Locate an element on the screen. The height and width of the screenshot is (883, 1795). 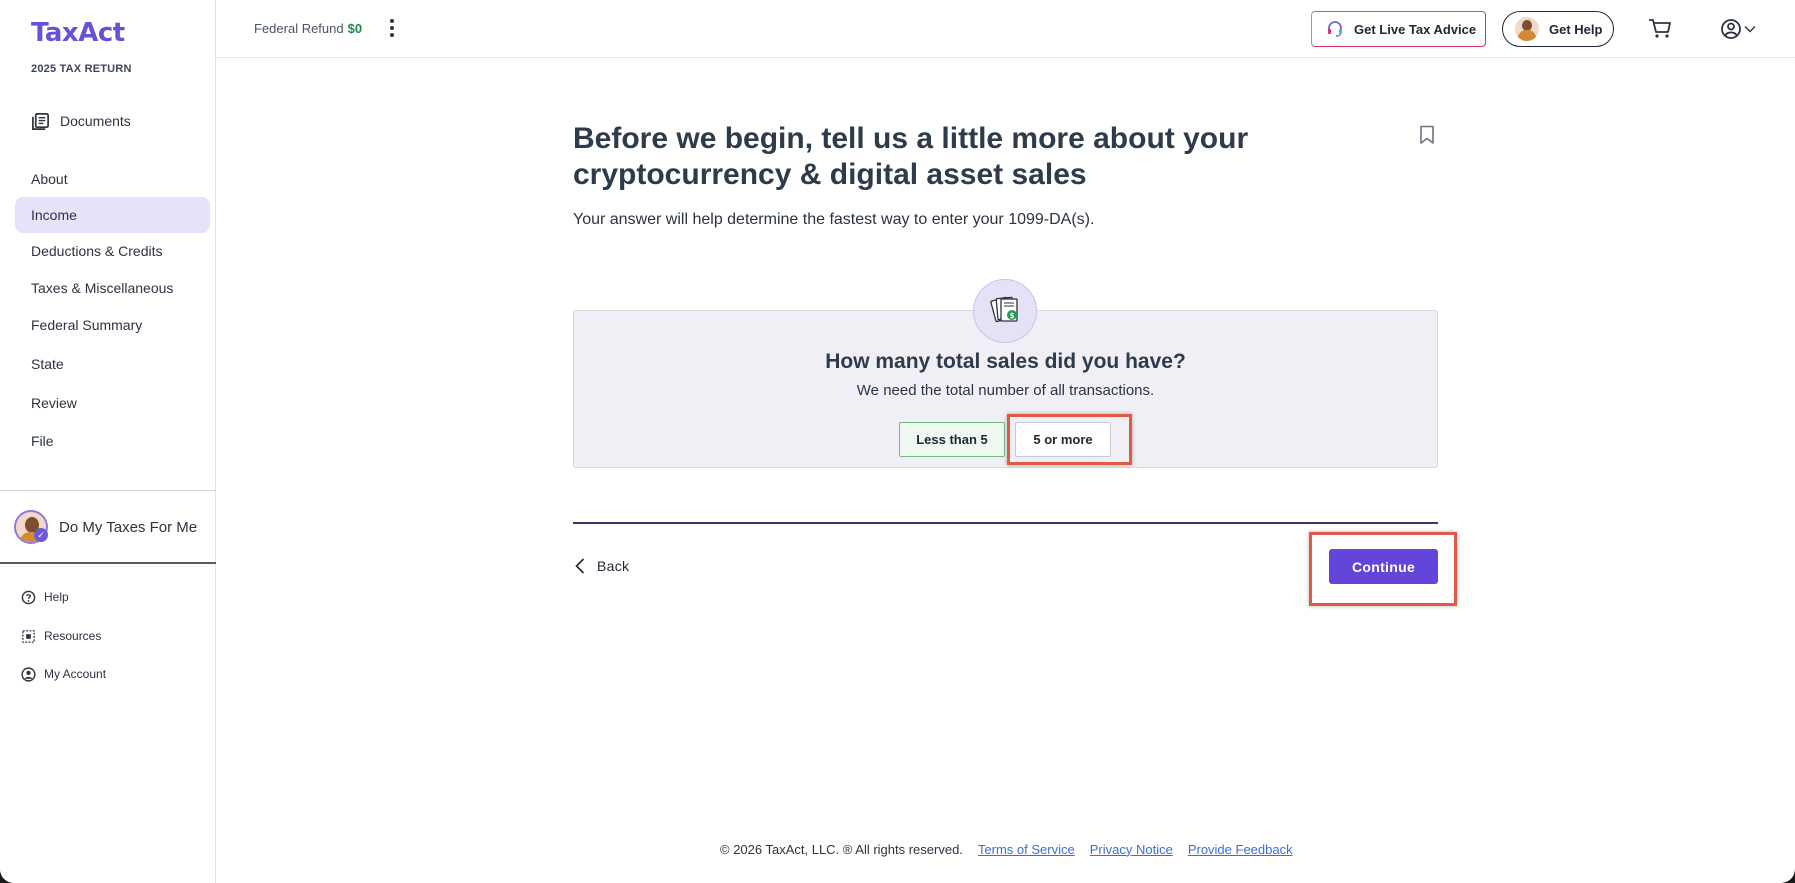
federal-refund: Federal Refund $0 is located at coordinates (308, 28).